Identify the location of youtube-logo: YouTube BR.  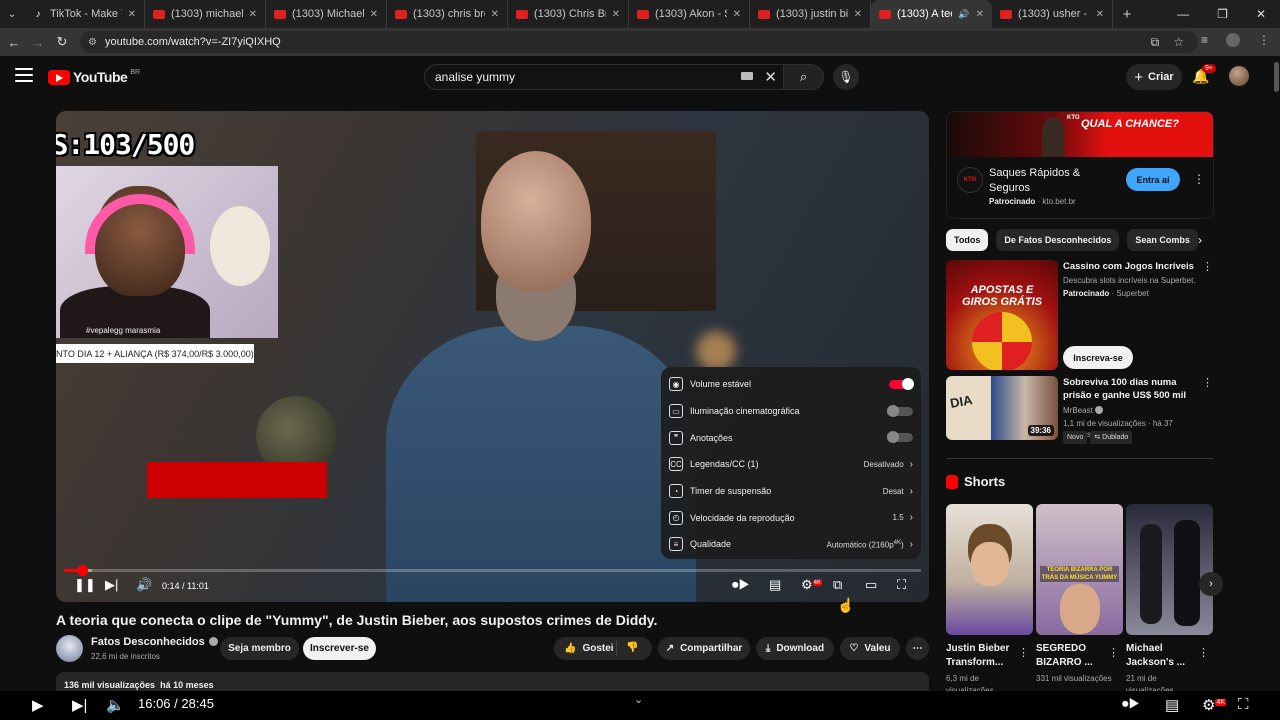
(94, 77).